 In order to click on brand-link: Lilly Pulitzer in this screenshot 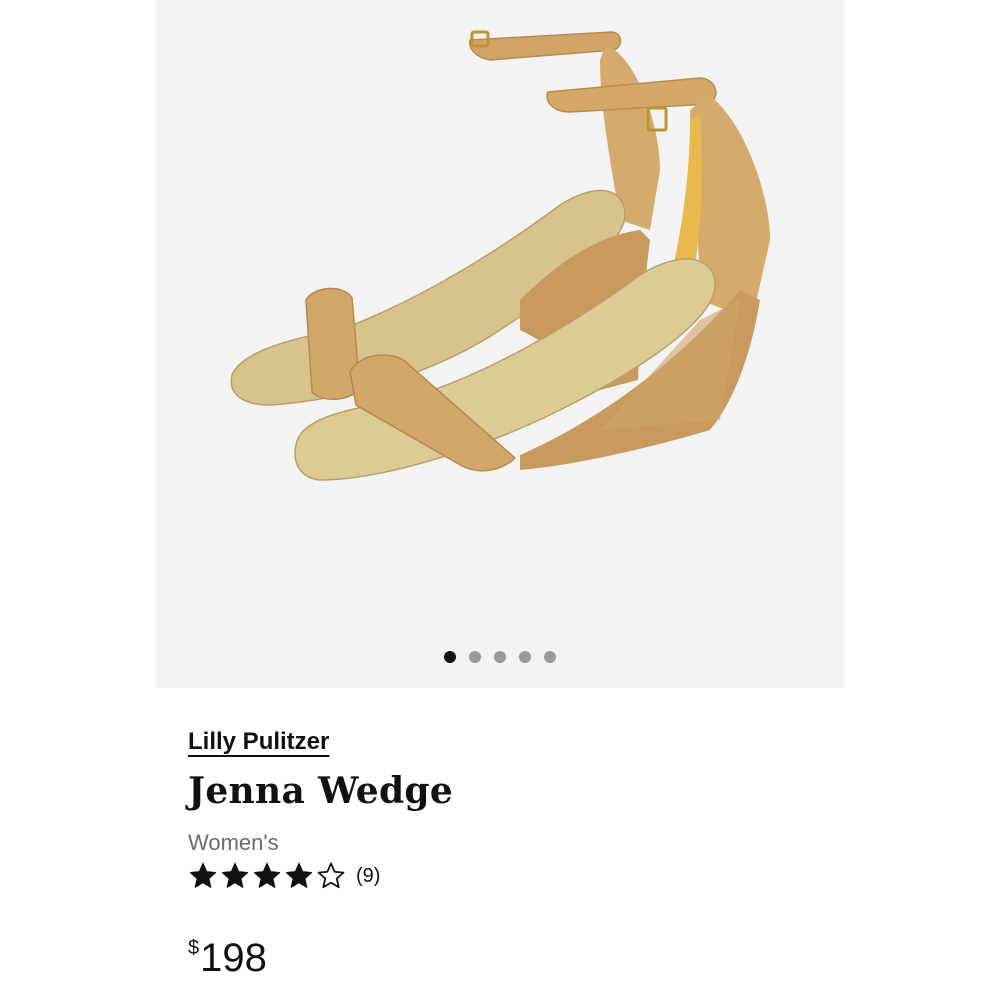, I will do `click(258, 742)`.